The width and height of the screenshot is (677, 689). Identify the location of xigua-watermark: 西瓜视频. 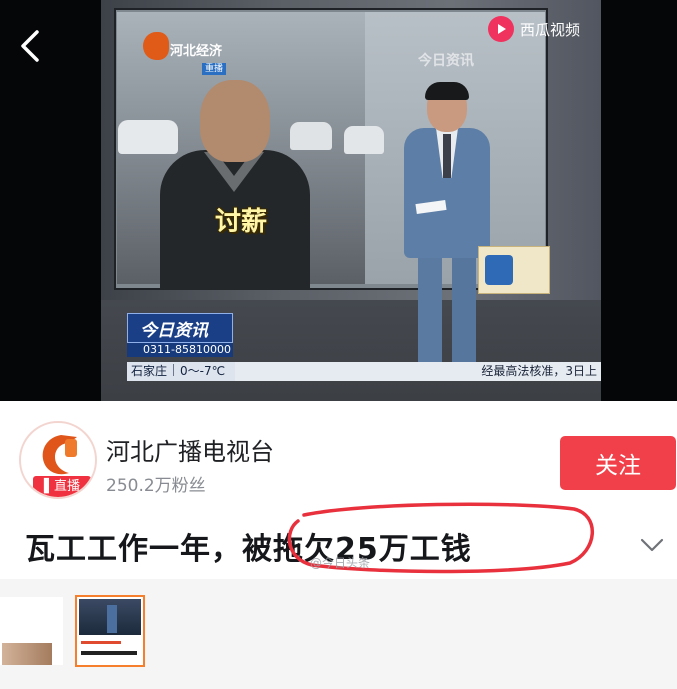
(534, 29).